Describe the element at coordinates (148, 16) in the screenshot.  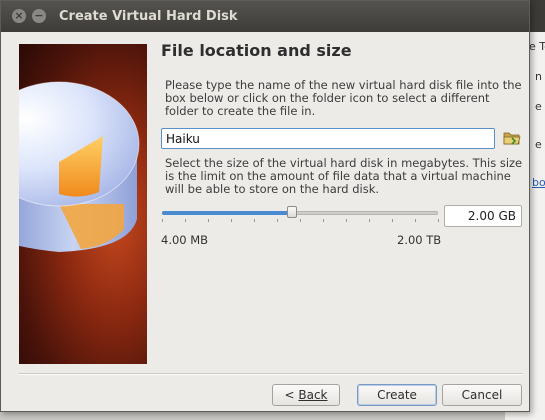
I see `window-title: Create Virtual Hard Disk` at that location.